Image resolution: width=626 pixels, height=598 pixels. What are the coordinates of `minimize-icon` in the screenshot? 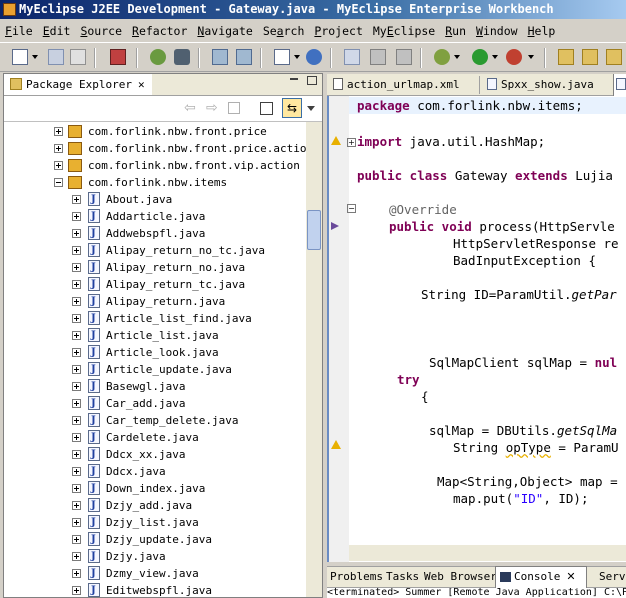 It's located at (294, 79).